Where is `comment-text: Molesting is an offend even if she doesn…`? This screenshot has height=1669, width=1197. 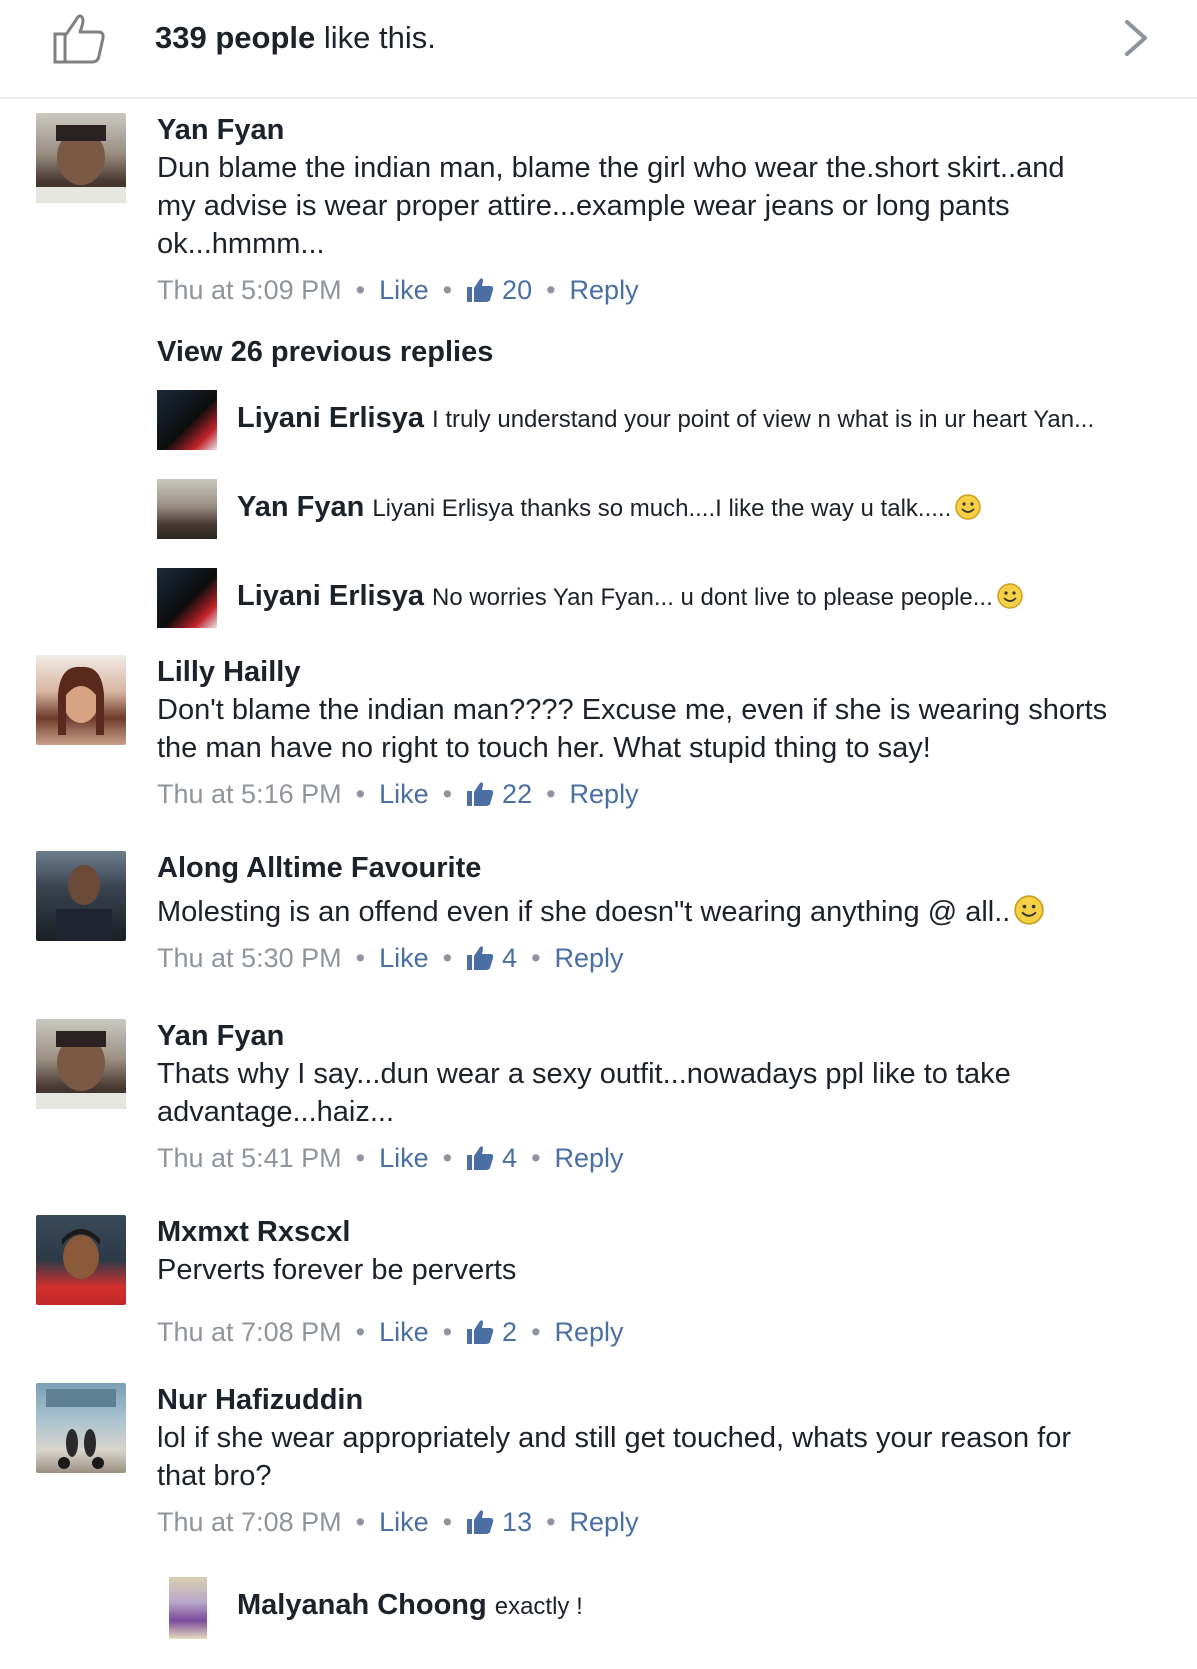
comment-text: Molesting is an offend even if she doesn… is located at coordinates (647, 912).